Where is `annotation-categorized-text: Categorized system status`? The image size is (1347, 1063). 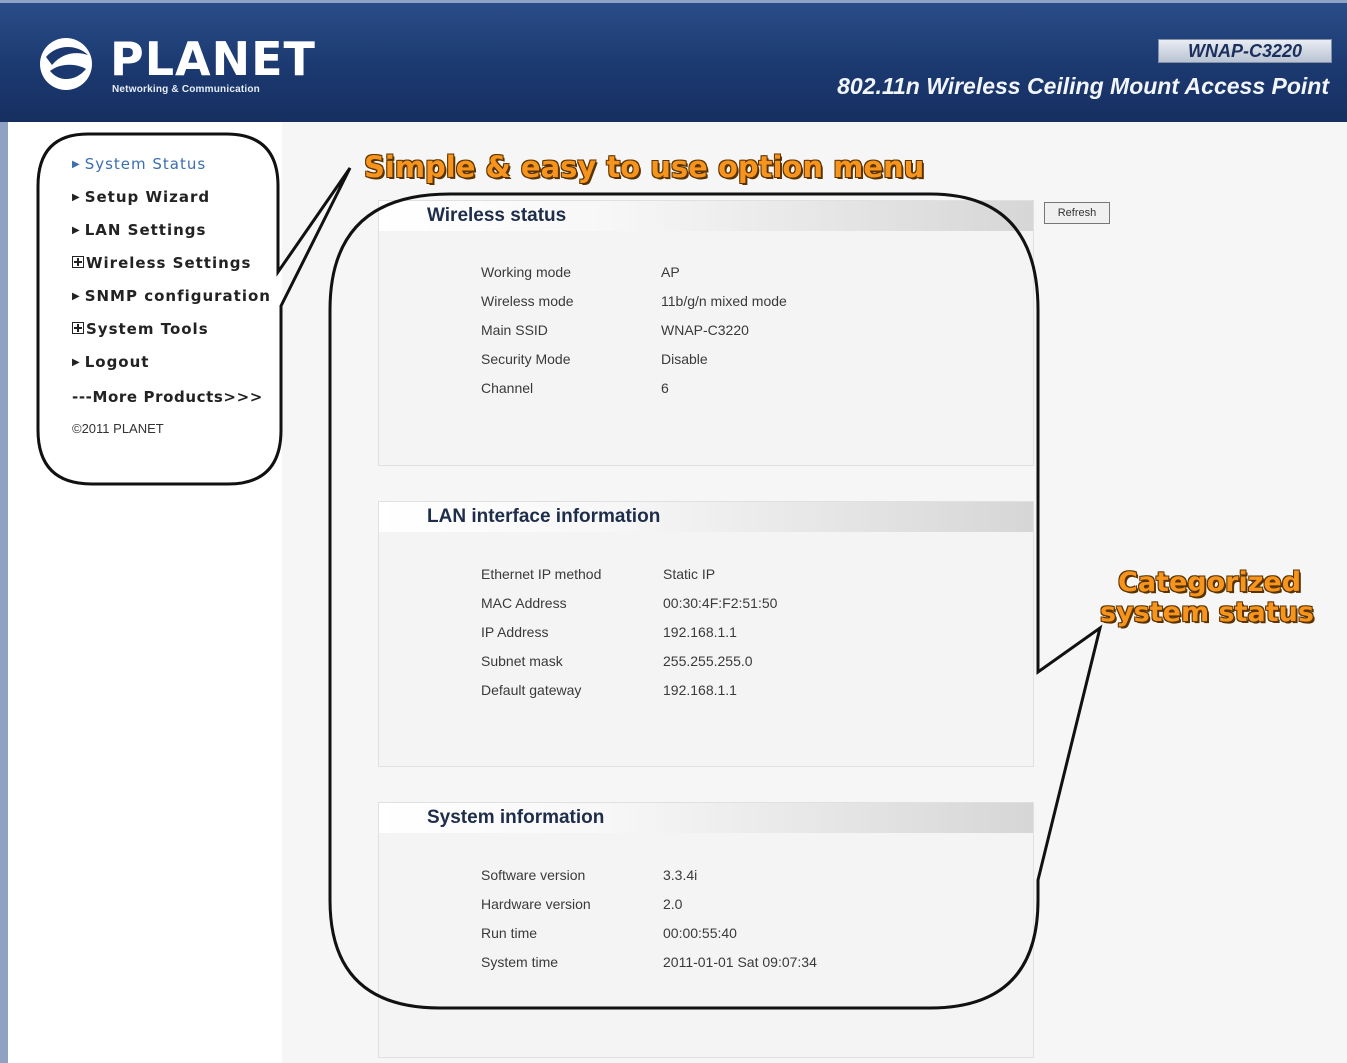
annotation-categorized-text: Categorized system status is located at coordinates (1207, 598).